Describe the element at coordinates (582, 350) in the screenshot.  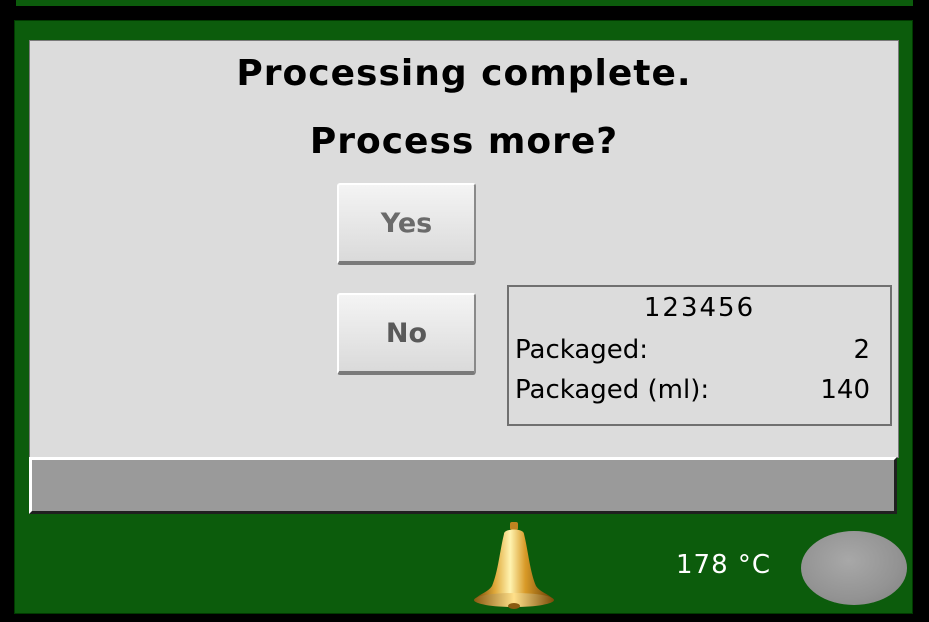
I see `packaged-label: Packaged:` at that location.